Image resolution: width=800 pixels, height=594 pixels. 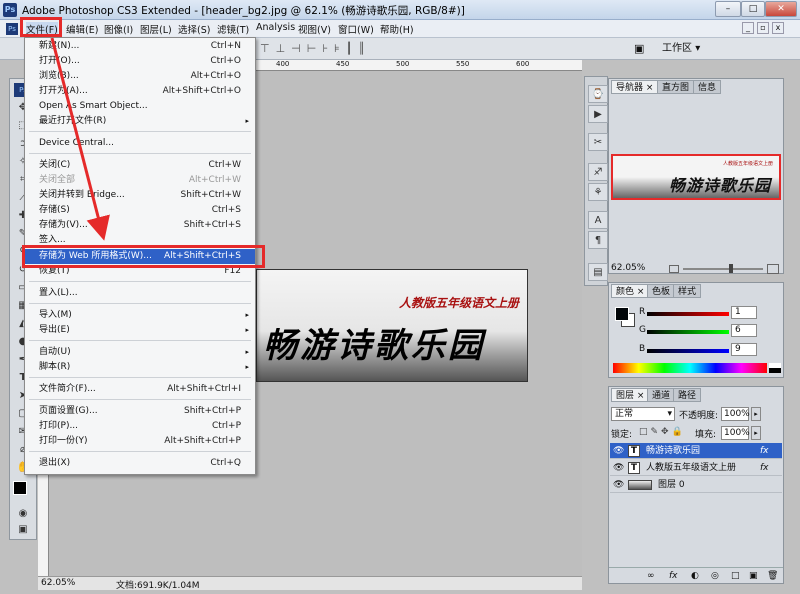 I want to click on menu-window: 窗口(W), so click(x=356, y=29).